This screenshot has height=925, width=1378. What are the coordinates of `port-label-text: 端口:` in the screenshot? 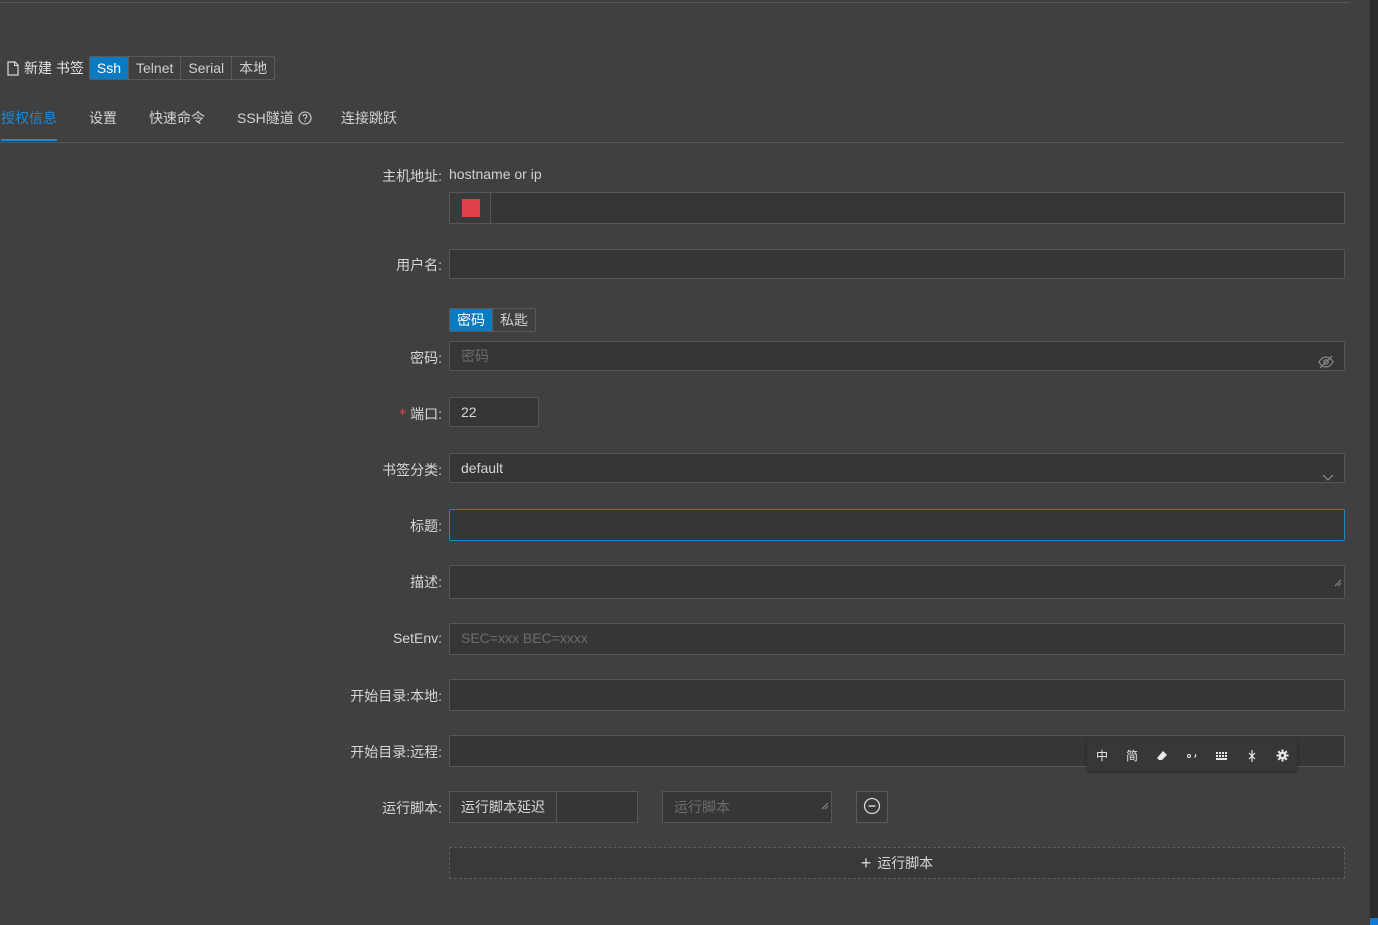 It's located at (426, 414).